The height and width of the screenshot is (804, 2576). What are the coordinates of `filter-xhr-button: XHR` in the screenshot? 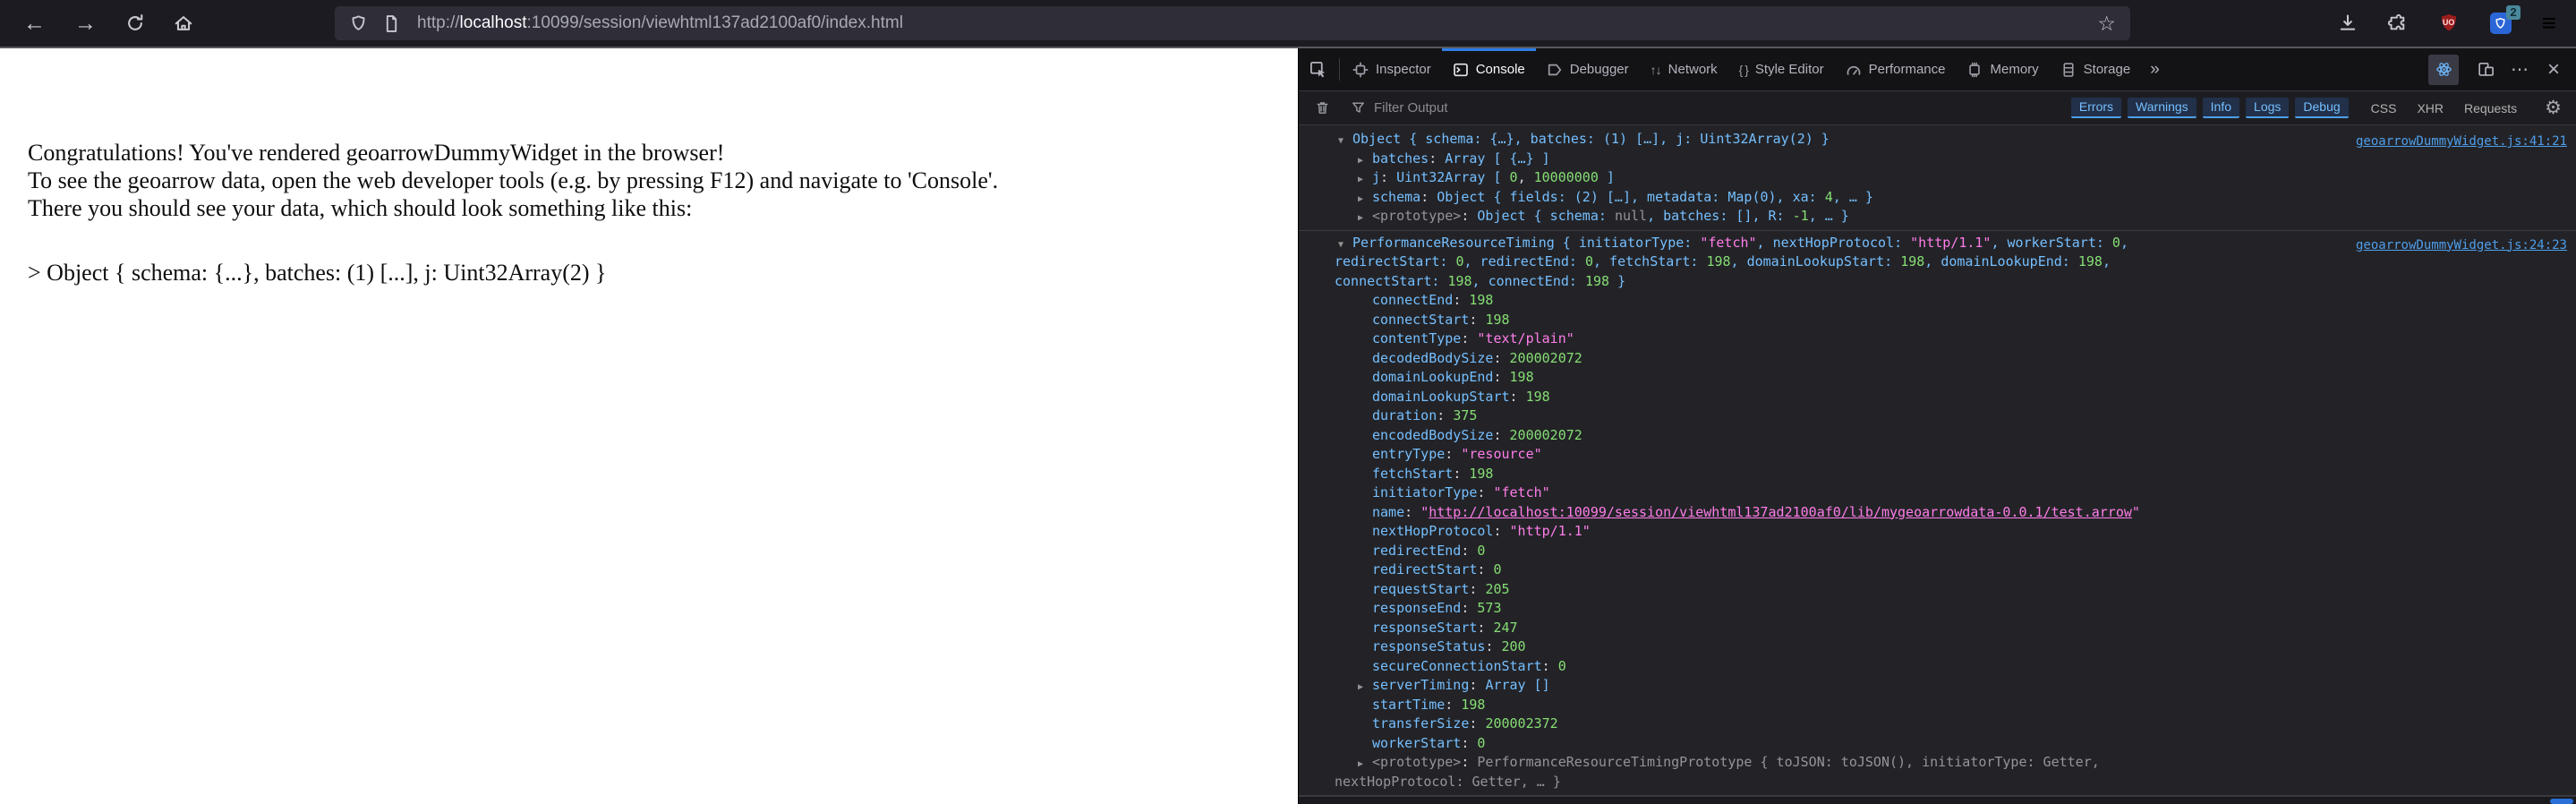 It's located at (2430, 108).